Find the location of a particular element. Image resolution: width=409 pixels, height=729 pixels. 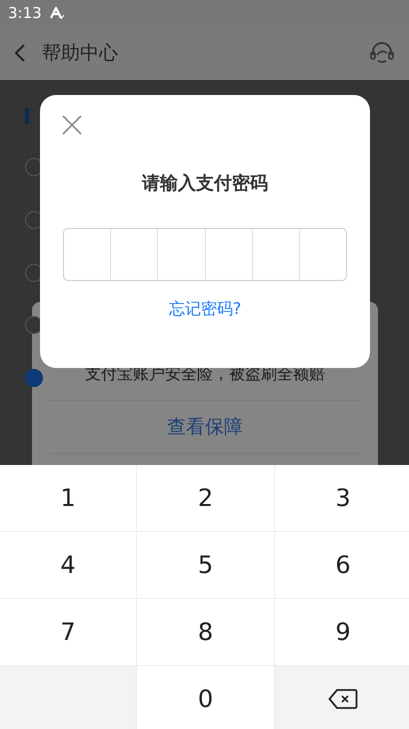

digit-key: 2 is located at coordinates (205, 498).